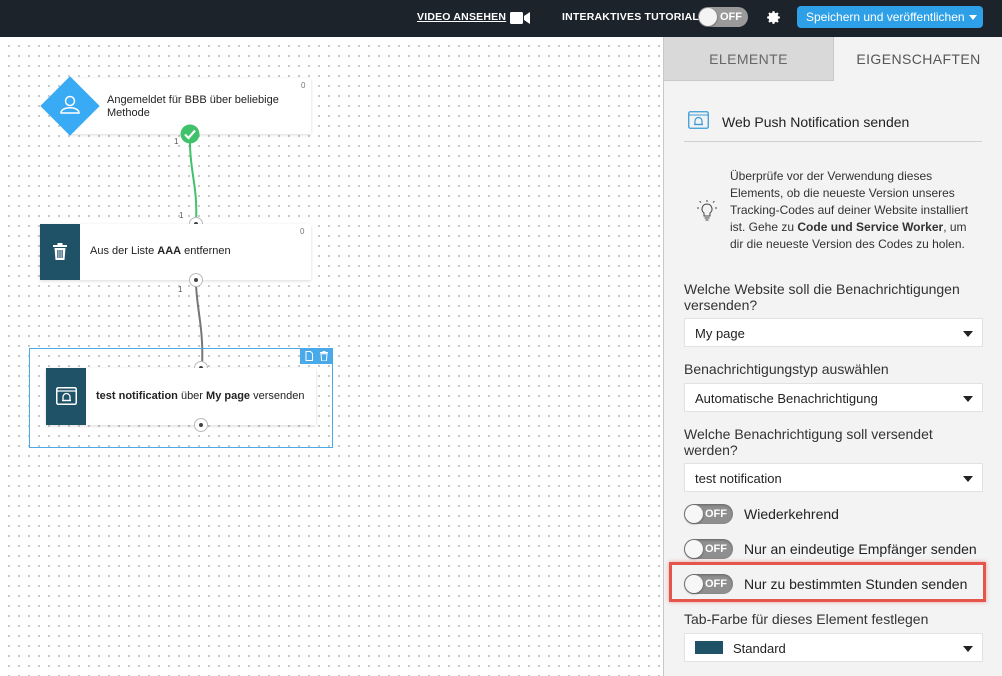  I want to click on remove-from-list-node: 0 Aus der Liste AAA entfernen, so click(175, 252).